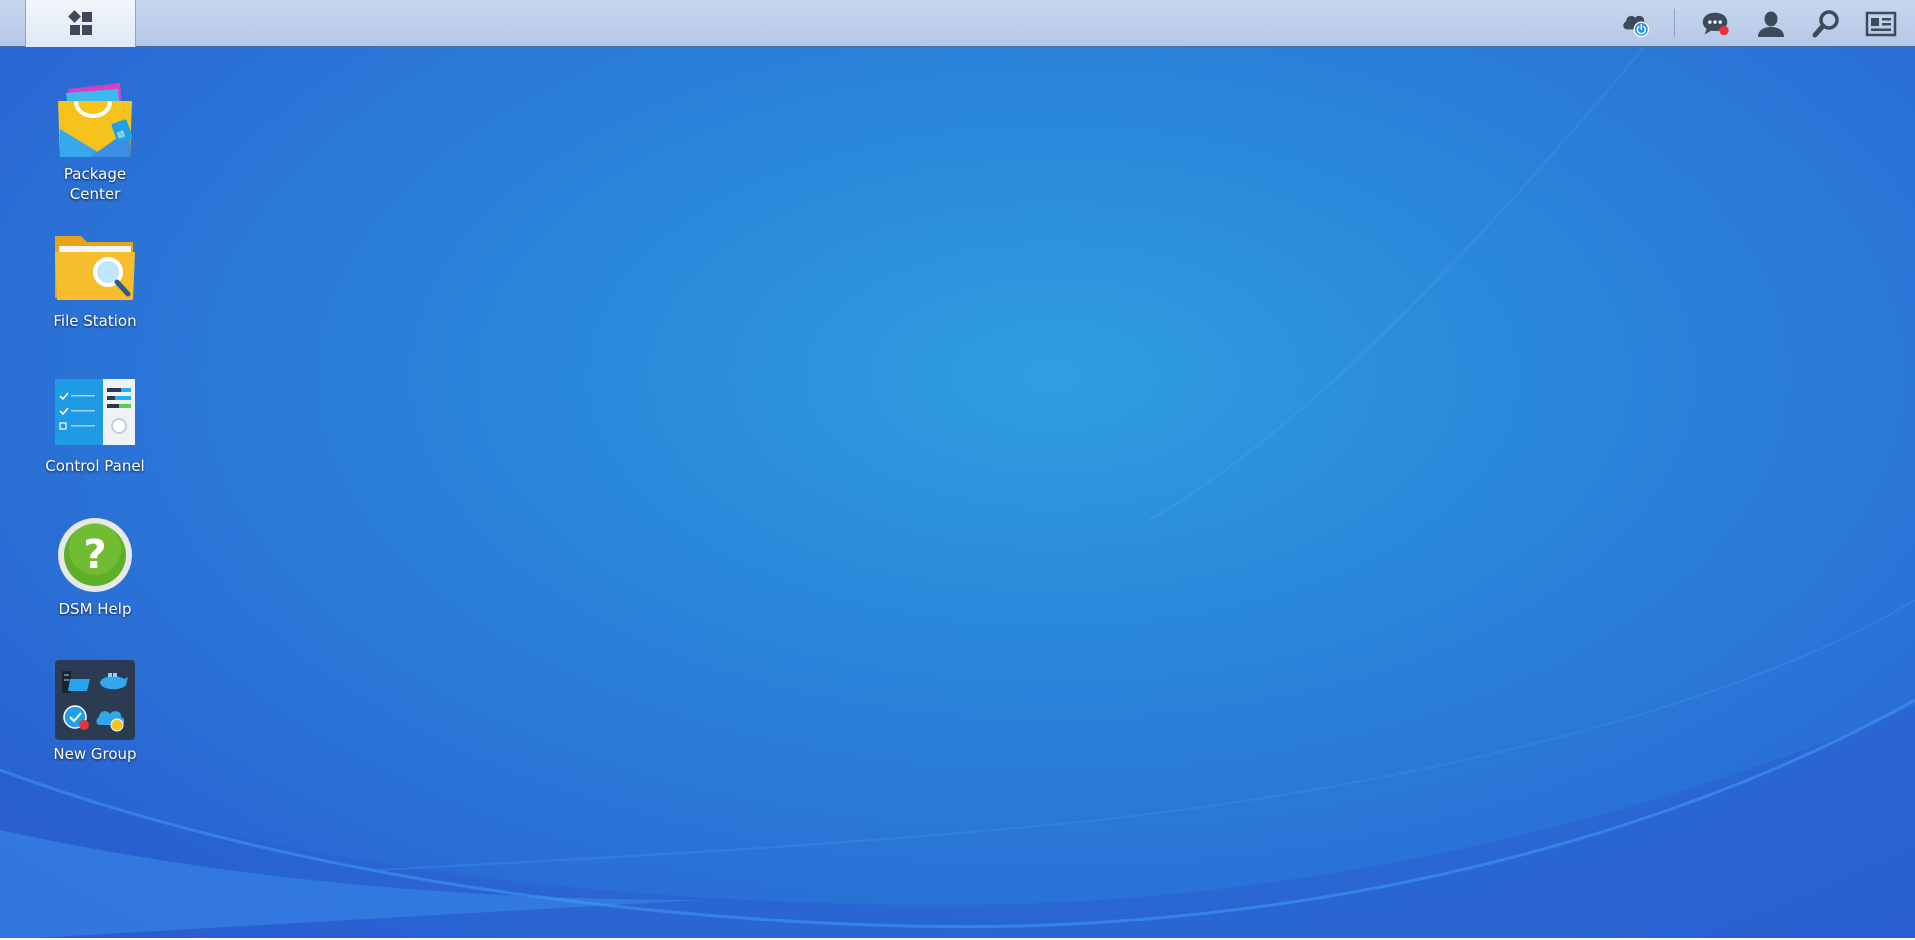 The height and width of the screenshot is (940, 1915). What do you see at coordinates (1674, 23) in the screenshot?
I see `tray-separator` at bounding box center [1674, 23].